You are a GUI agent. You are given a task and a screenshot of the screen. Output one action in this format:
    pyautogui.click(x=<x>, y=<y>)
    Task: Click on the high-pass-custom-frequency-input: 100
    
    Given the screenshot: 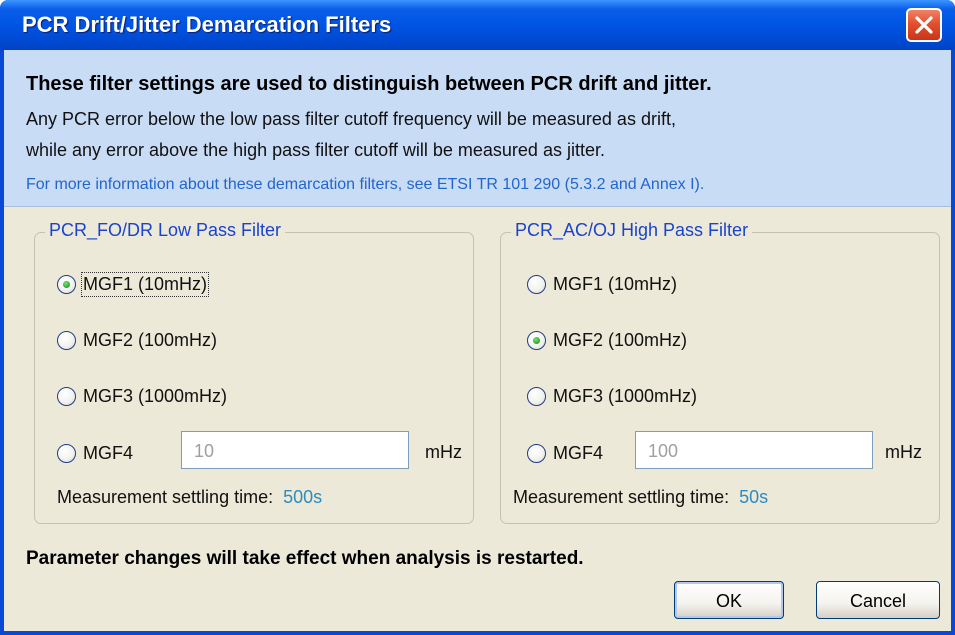 What is the action you would take?
    pyautogui.click(x=754, y=450)
    